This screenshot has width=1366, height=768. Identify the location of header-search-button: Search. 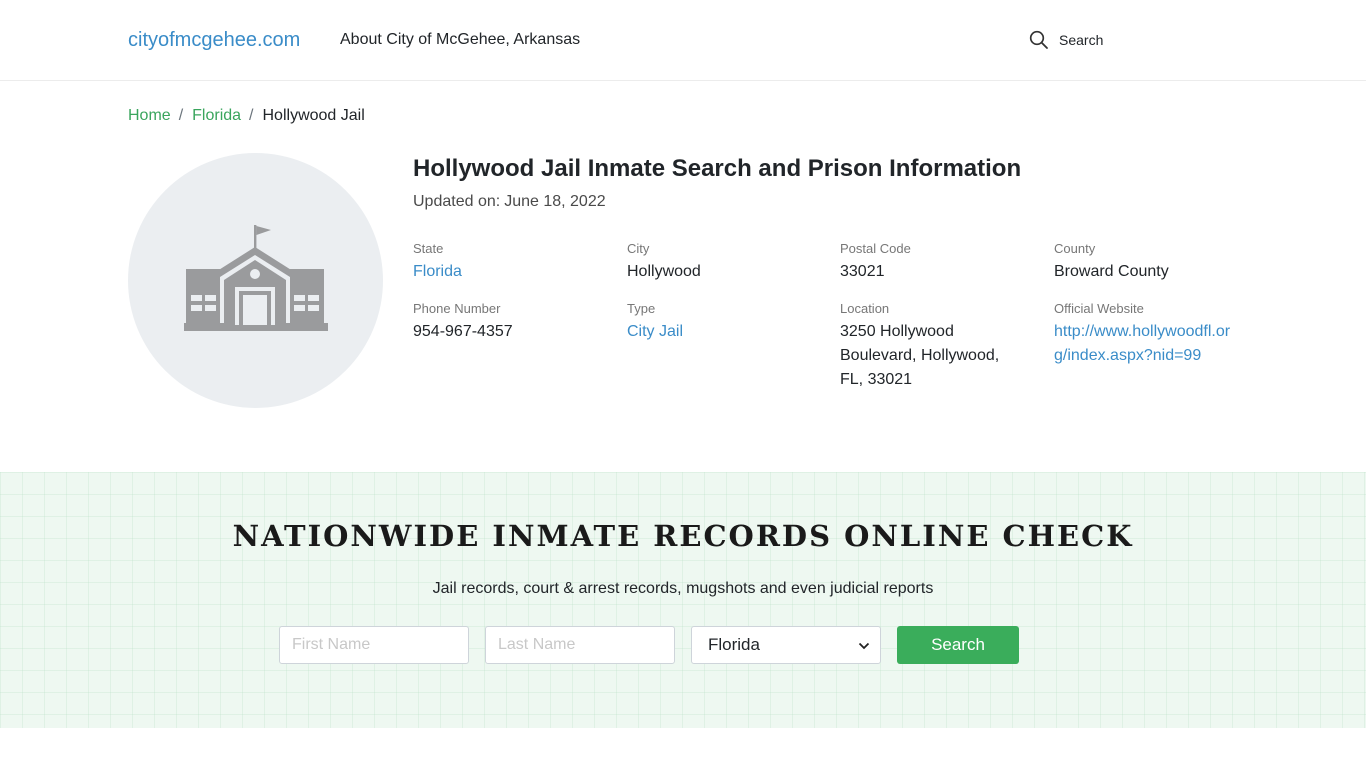
(1066, 40).